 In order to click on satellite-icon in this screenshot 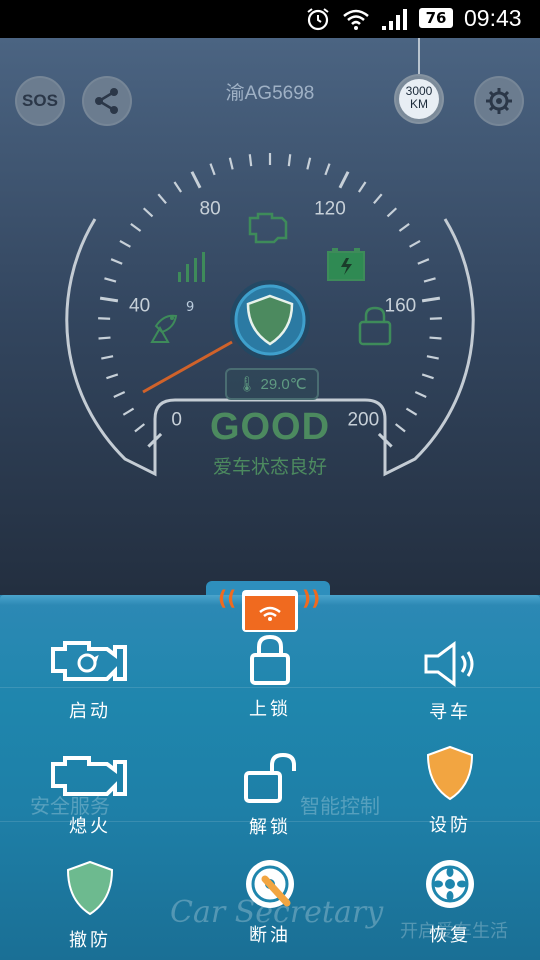, I will do `click(164, 328)`.